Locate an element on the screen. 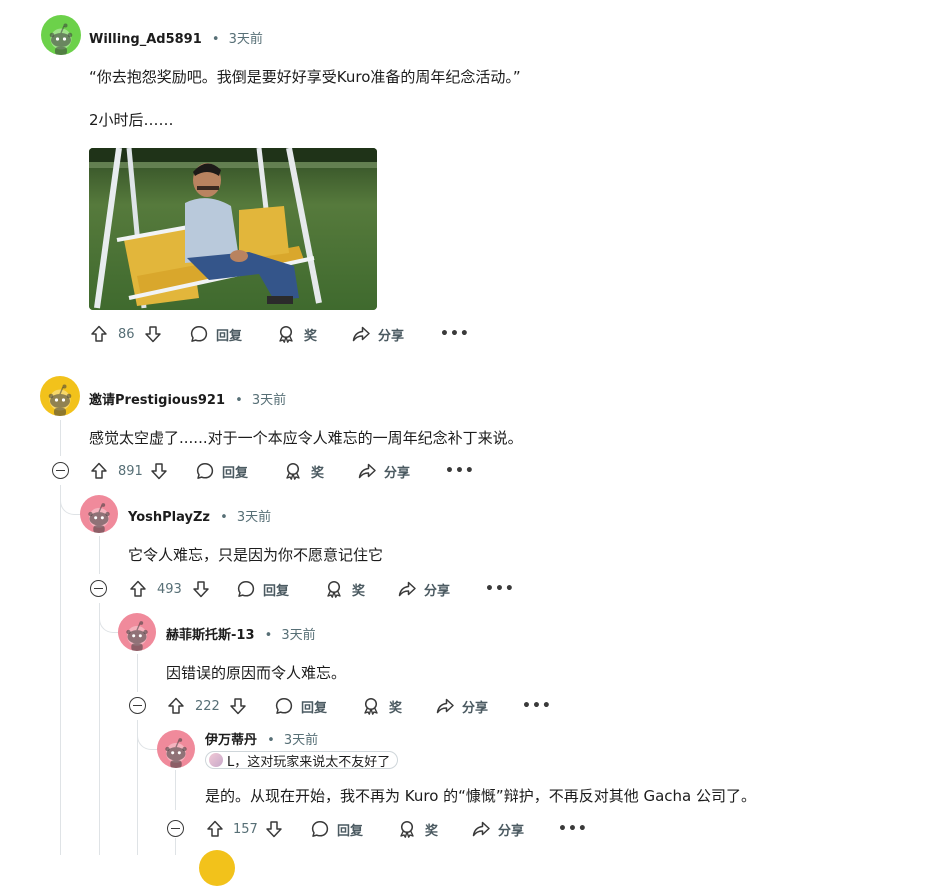 This screenshot has height=886, width=948. username: 伊万蒂丹 is located at coordinates (231, 740).